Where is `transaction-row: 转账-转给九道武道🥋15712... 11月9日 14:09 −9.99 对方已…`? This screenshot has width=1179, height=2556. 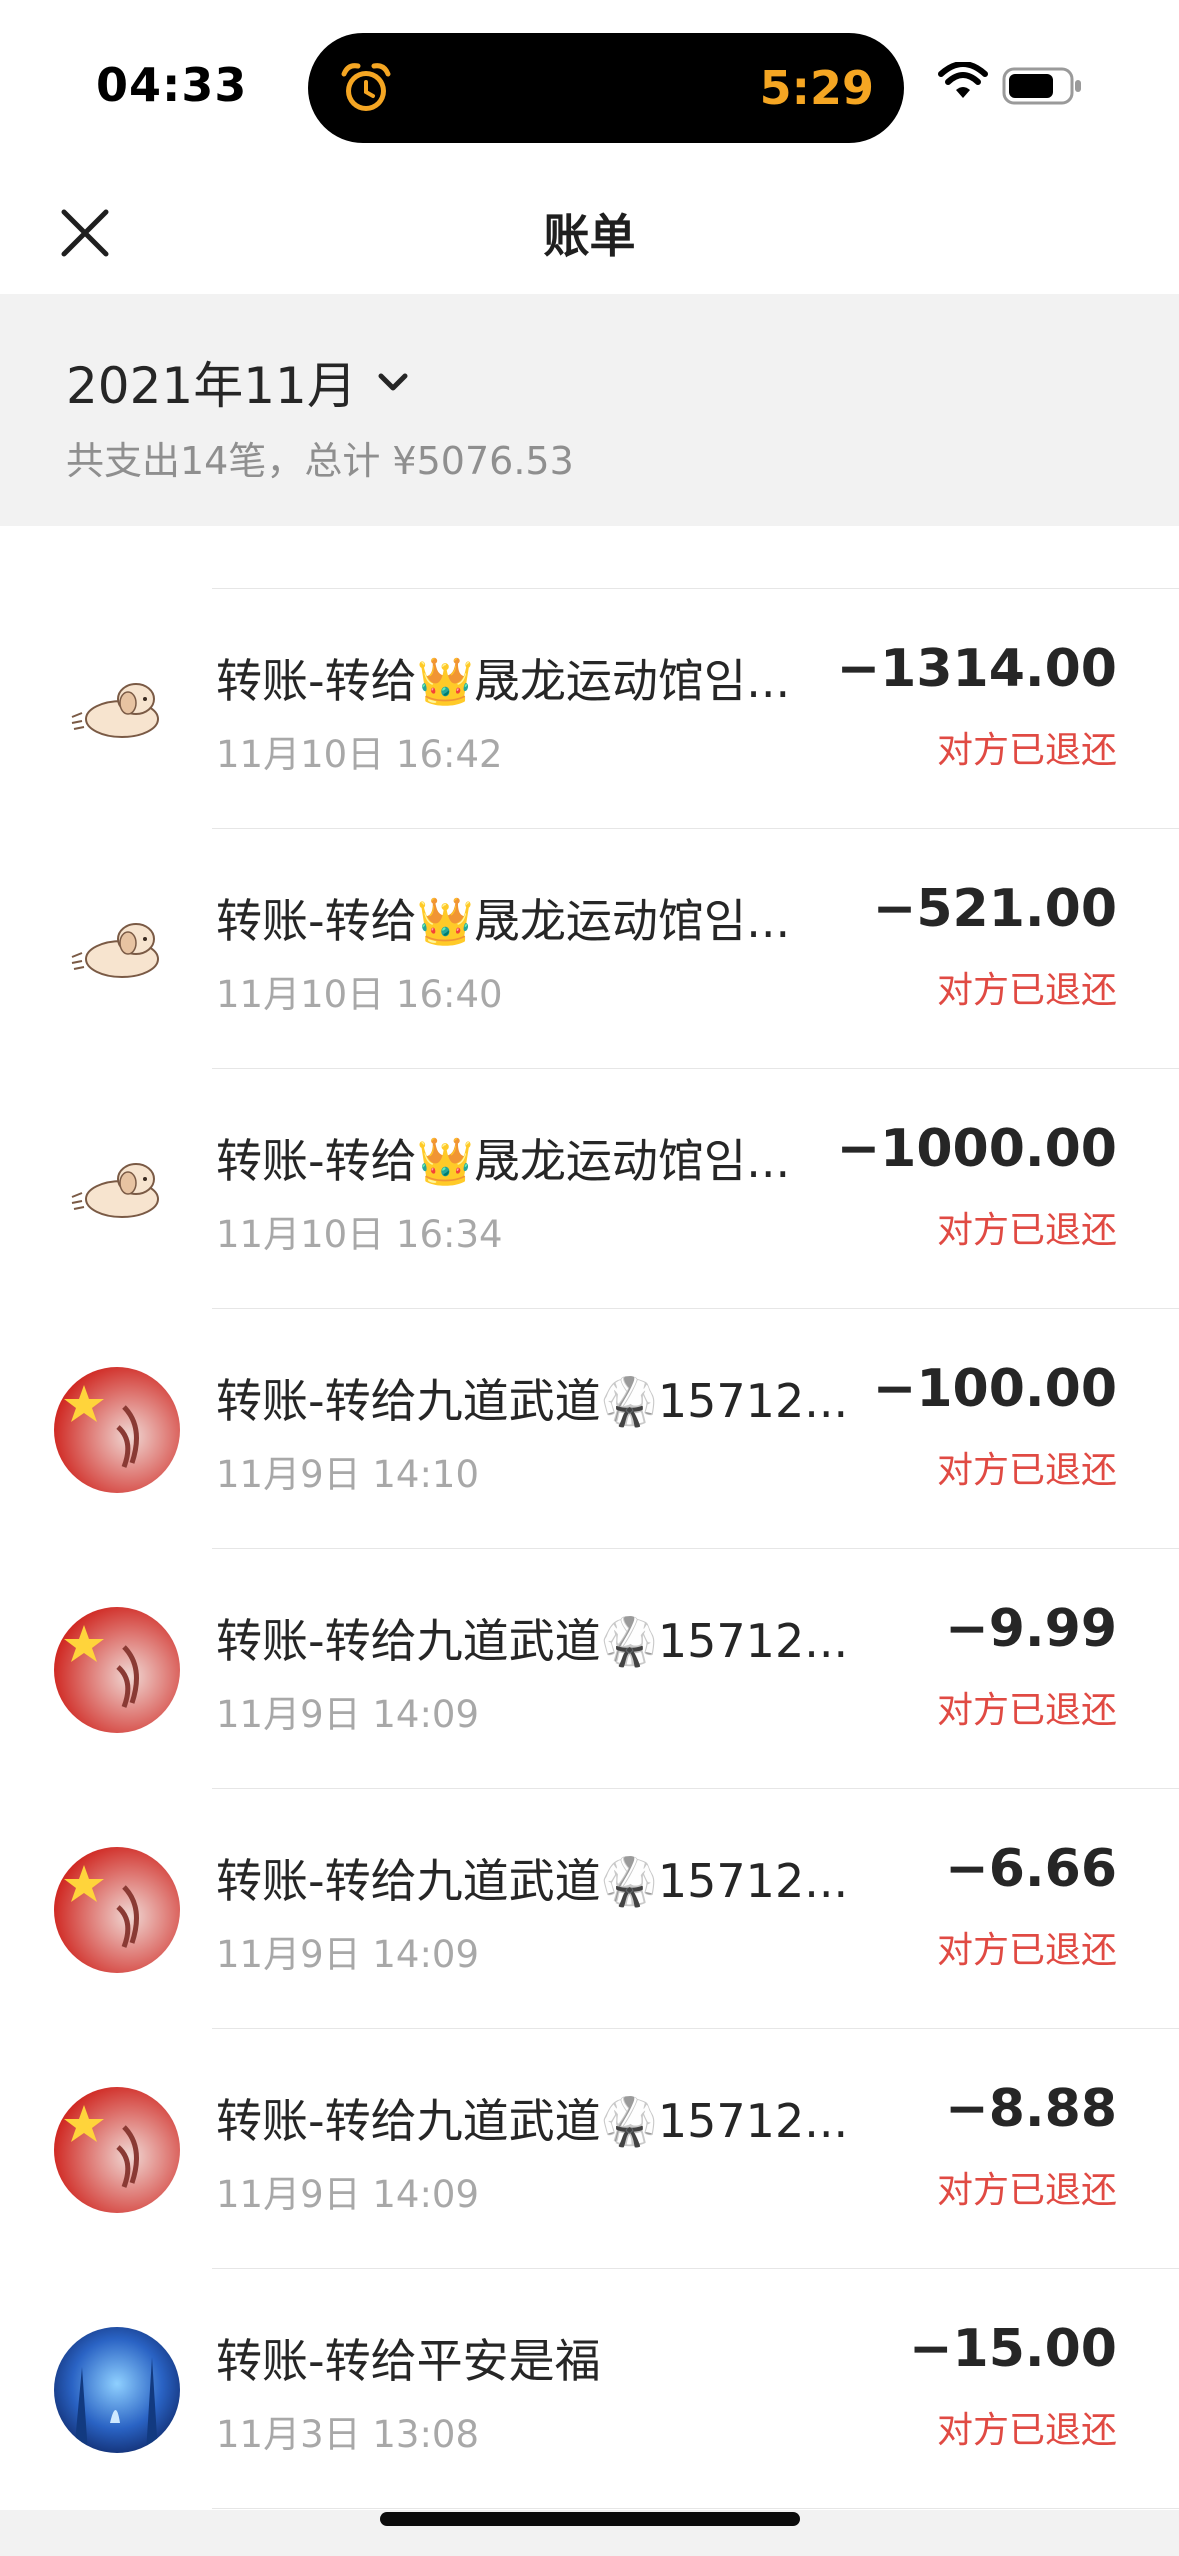 transaction-row: 转账-转给九道武道🥋15712... 11月9日 14:09 −9.99 对方已… is located at coordinates (589, 1669).